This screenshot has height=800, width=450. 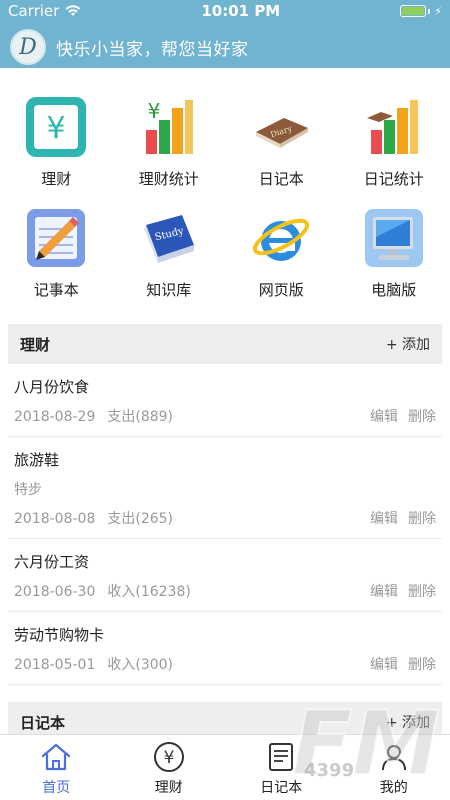 I want to click on section-title: 理财, so click(x=35, y=344).